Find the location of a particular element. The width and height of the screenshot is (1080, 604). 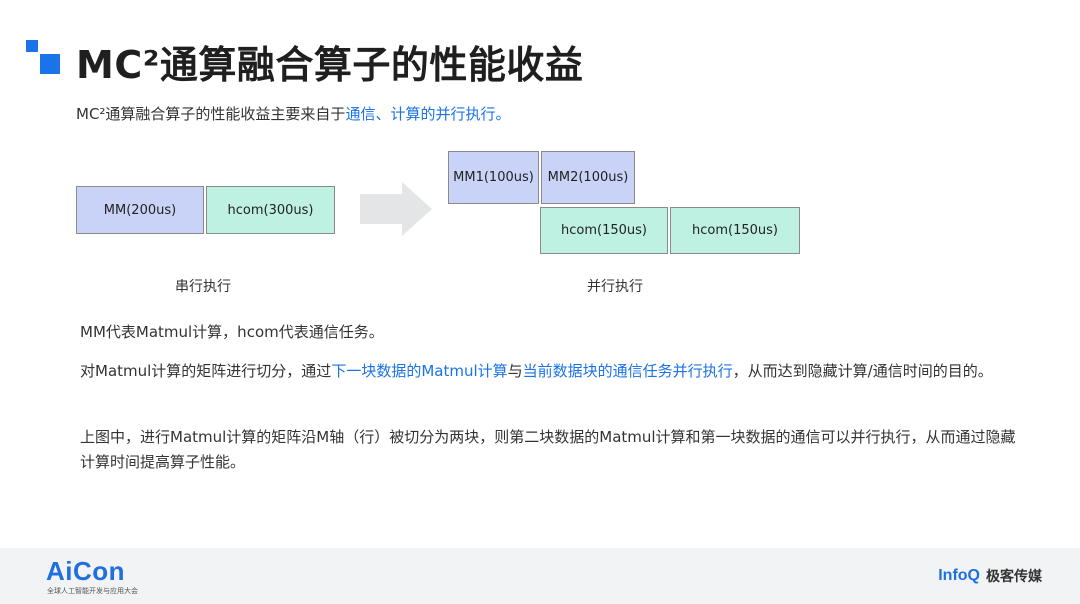

parallel-mm1-box: MM1(100us) is located at coordinates (493, 177).